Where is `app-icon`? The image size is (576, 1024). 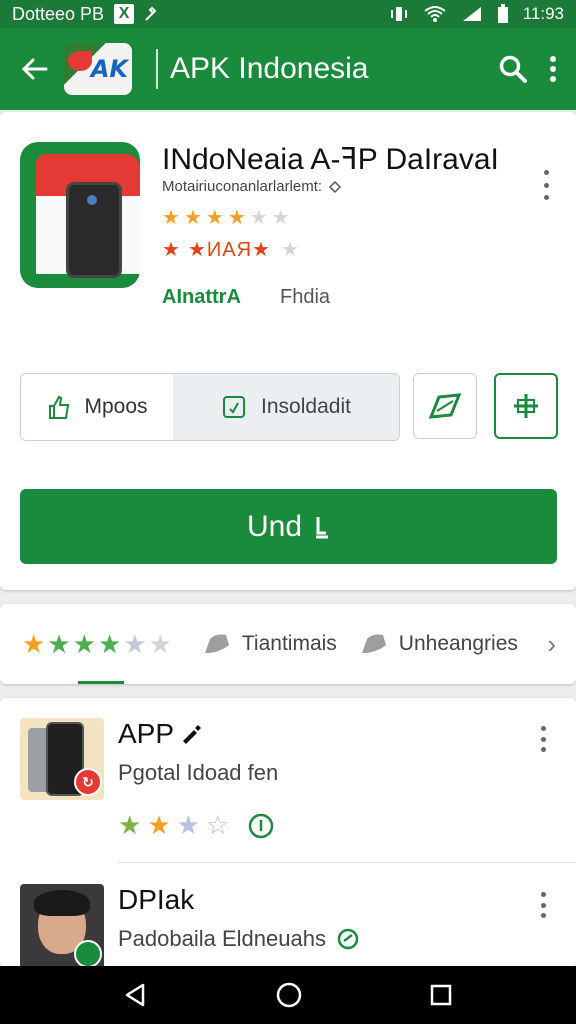
app-icon is located at coordinates (80, 215).